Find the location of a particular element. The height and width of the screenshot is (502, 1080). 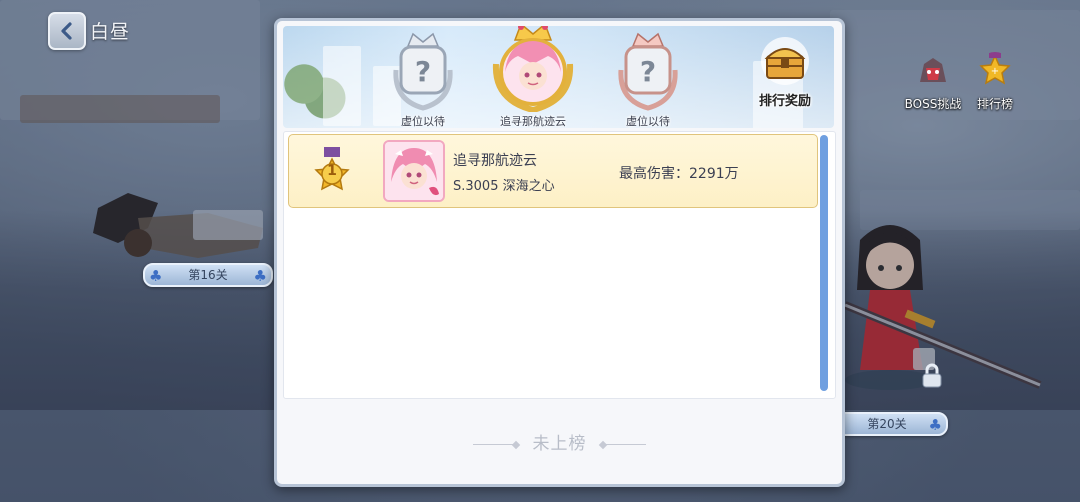

leaderboard-label: 排行榜 is located at coordinates (994, 104).